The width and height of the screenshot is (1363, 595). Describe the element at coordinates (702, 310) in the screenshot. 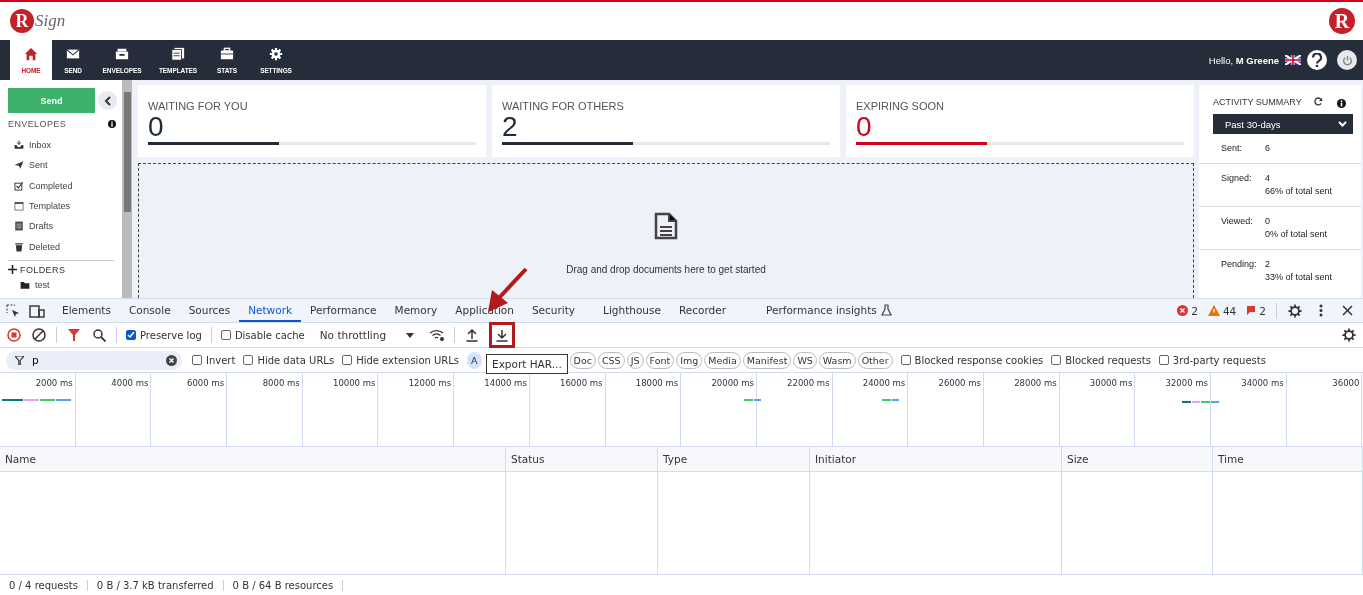

I see `devtools-tab: Recorder` at that location.